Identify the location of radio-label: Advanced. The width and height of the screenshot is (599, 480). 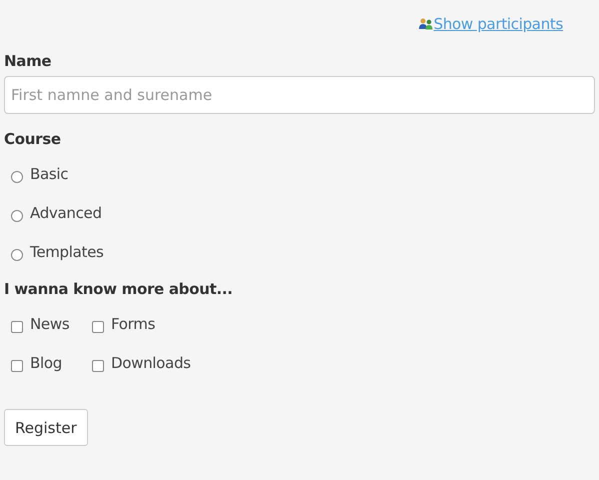
(66, 213).